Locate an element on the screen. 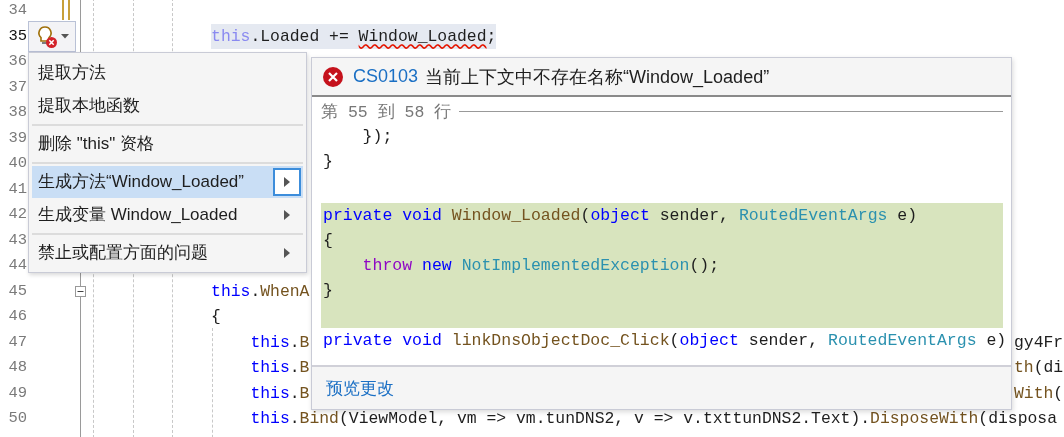  line-number: 39 is located at coordinates (17, 138).